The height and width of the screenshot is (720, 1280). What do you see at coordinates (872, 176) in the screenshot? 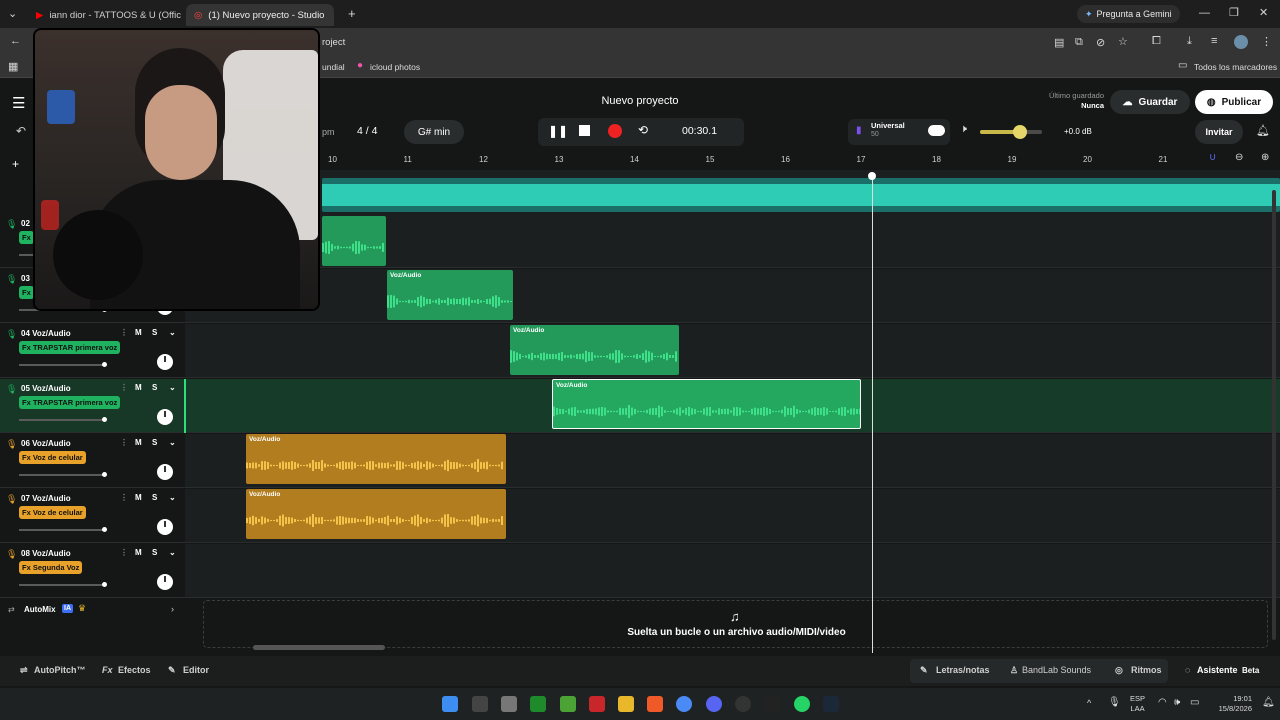
I see `playhead-handle` at bounding box center [872, 176].